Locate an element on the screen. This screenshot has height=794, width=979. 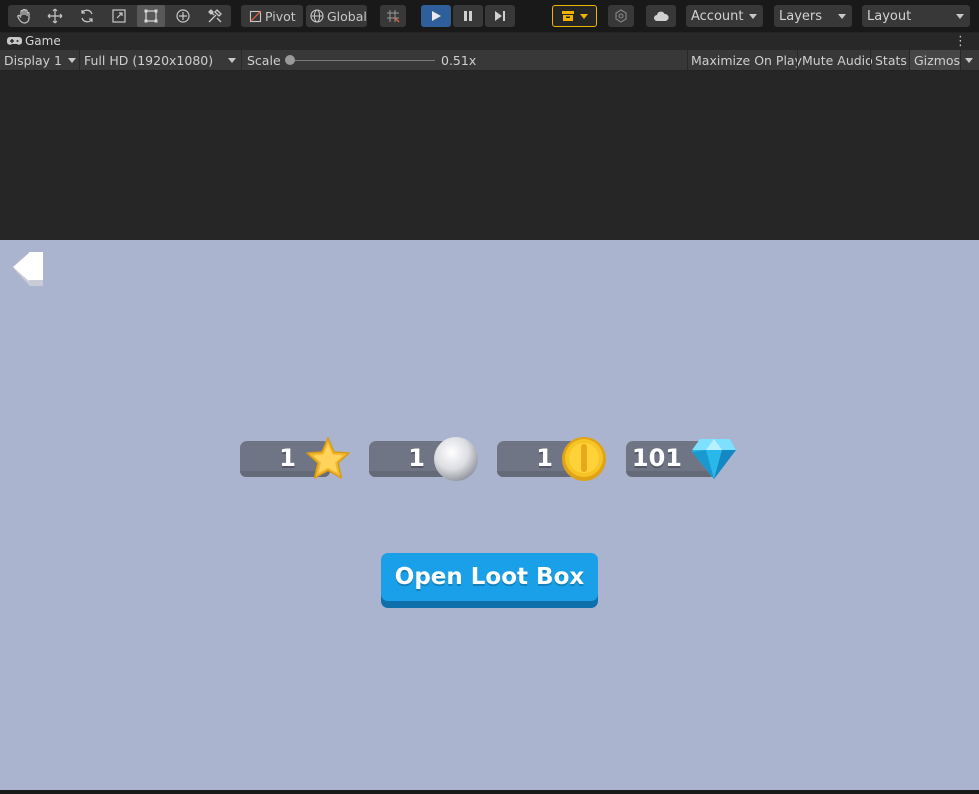
global-toggle: Global is located at coordinates (336, 16).